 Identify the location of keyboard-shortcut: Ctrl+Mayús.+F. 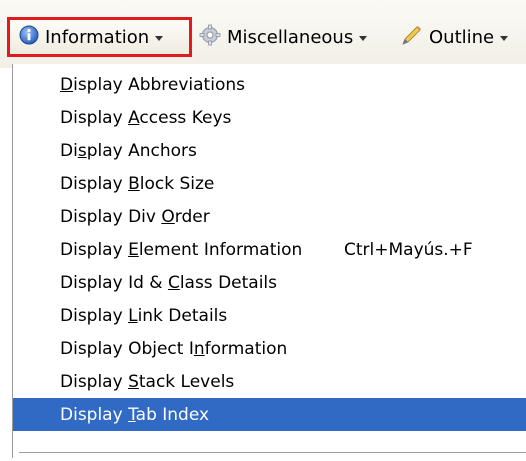
(408, 249).